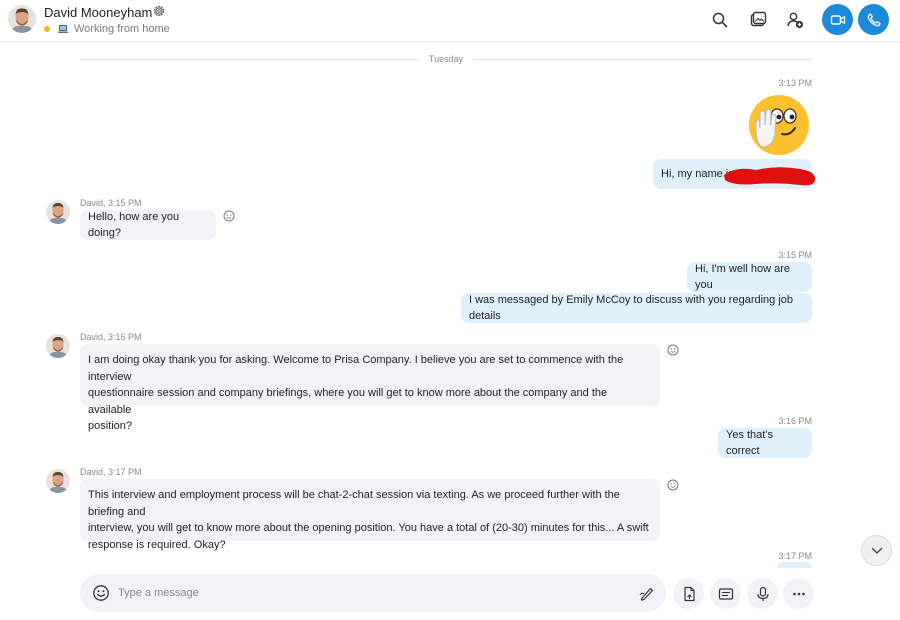  I want to click on sender-meta: David, 3:16 PM, so click(111, 337).